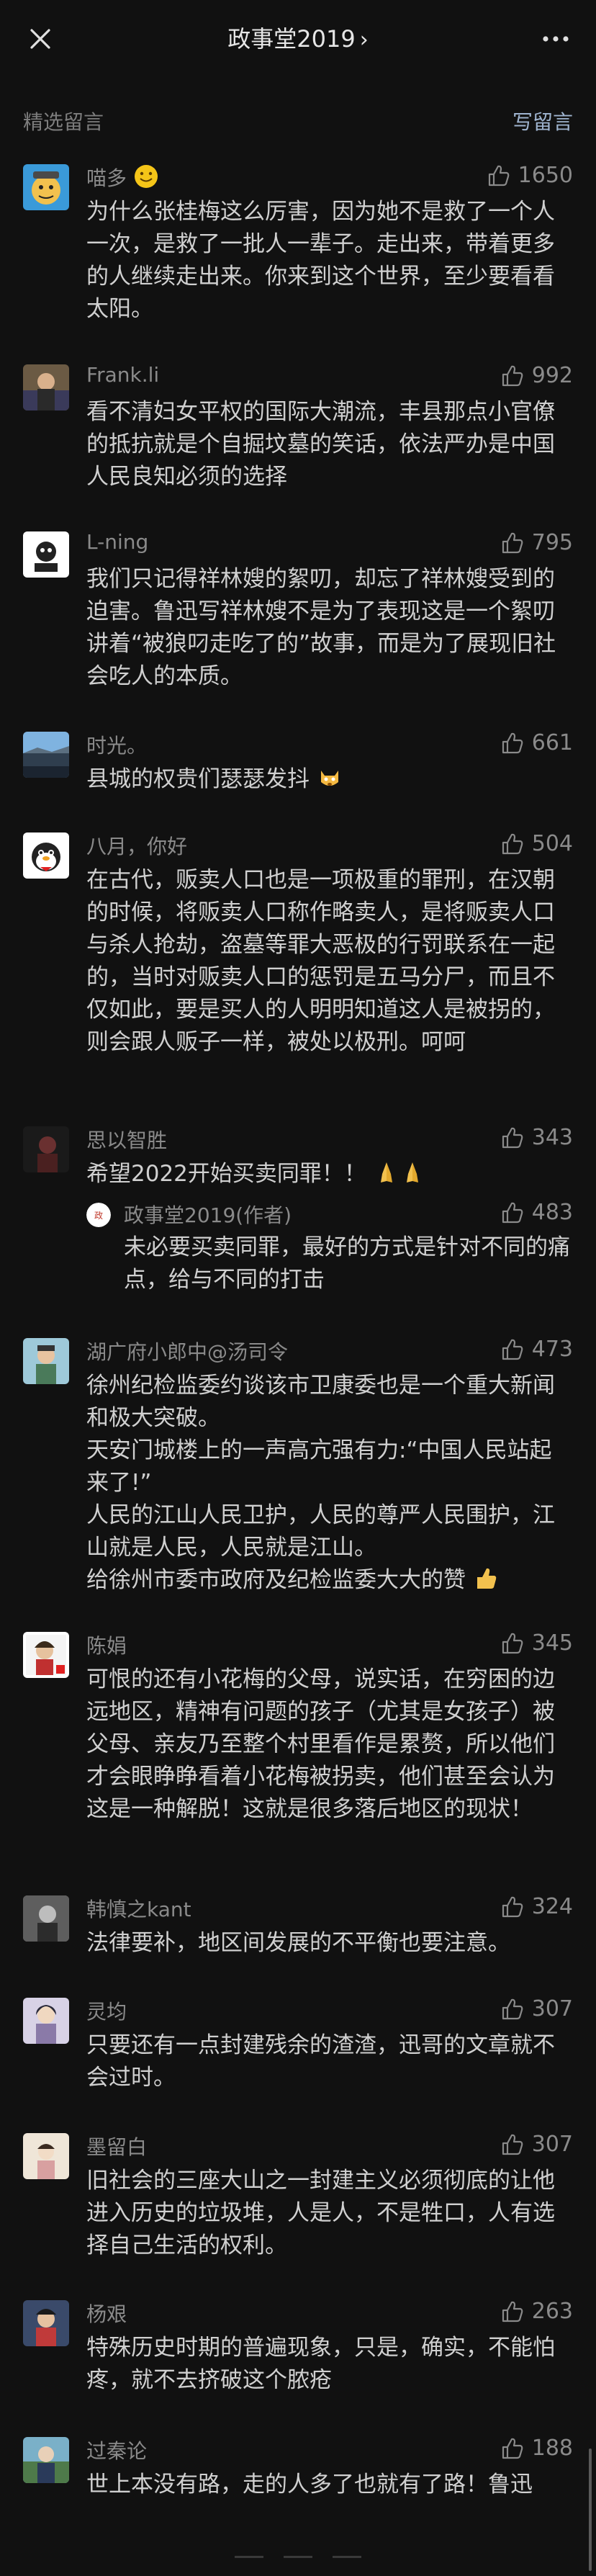 The height and width of the screenshot is (2576, 596). What do you see at coordinates (552, 375) in the screenshot?
I see `like-count: 992` at bounding box center [552, 375].